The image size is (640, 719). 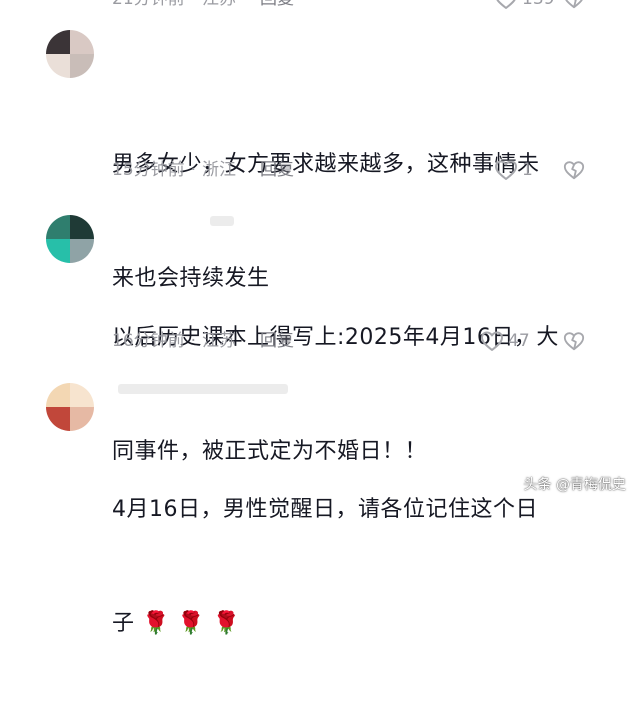 I want to click on comment-meta: 15分钟前 · 浙江 回复, so click(x=203, y=170).